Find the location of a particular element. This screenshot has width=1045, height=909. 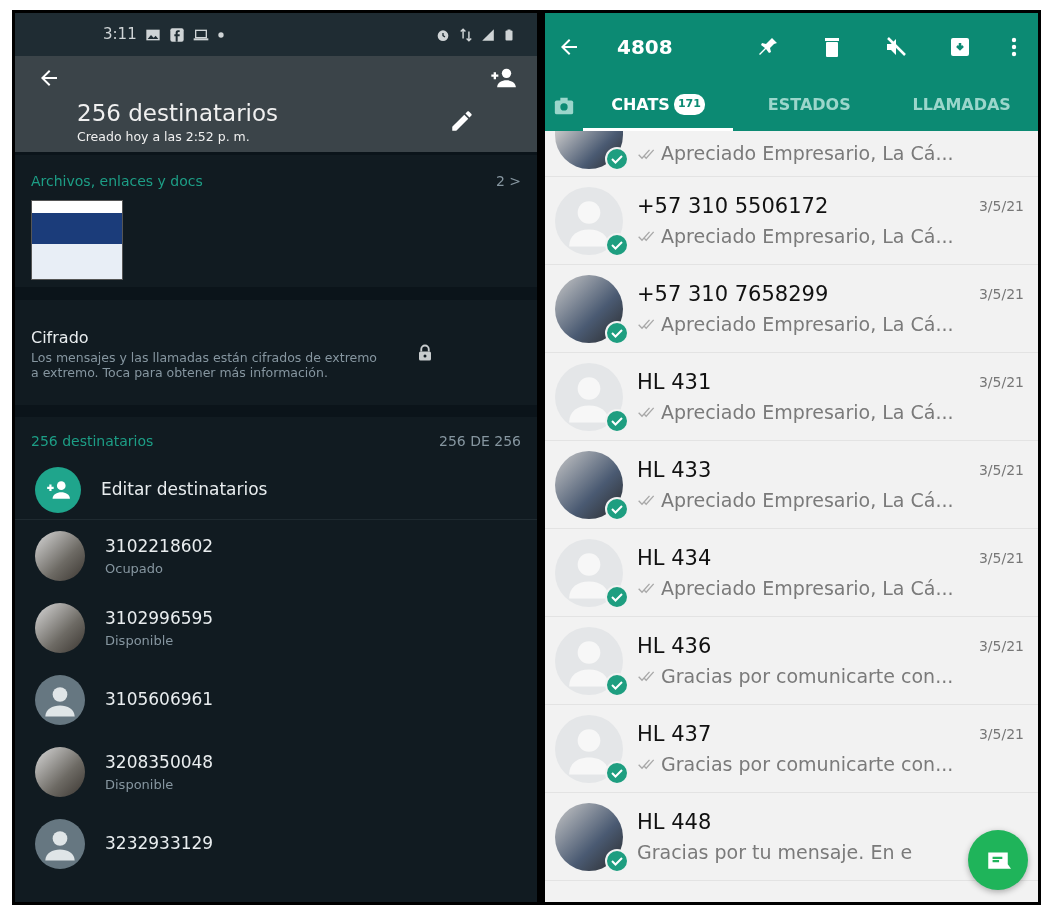

contact-status: Ocupado is located at coordinates (135, 569).